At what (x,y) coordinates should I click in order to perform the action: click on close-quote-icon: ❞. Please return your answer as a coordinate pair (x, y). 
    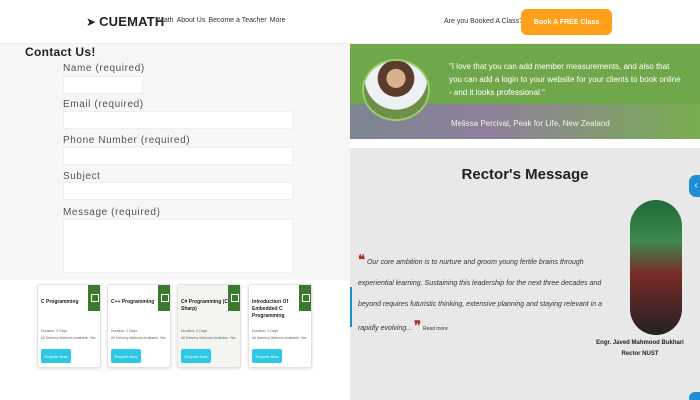
    Looking at the image, I should click on (418, 325).